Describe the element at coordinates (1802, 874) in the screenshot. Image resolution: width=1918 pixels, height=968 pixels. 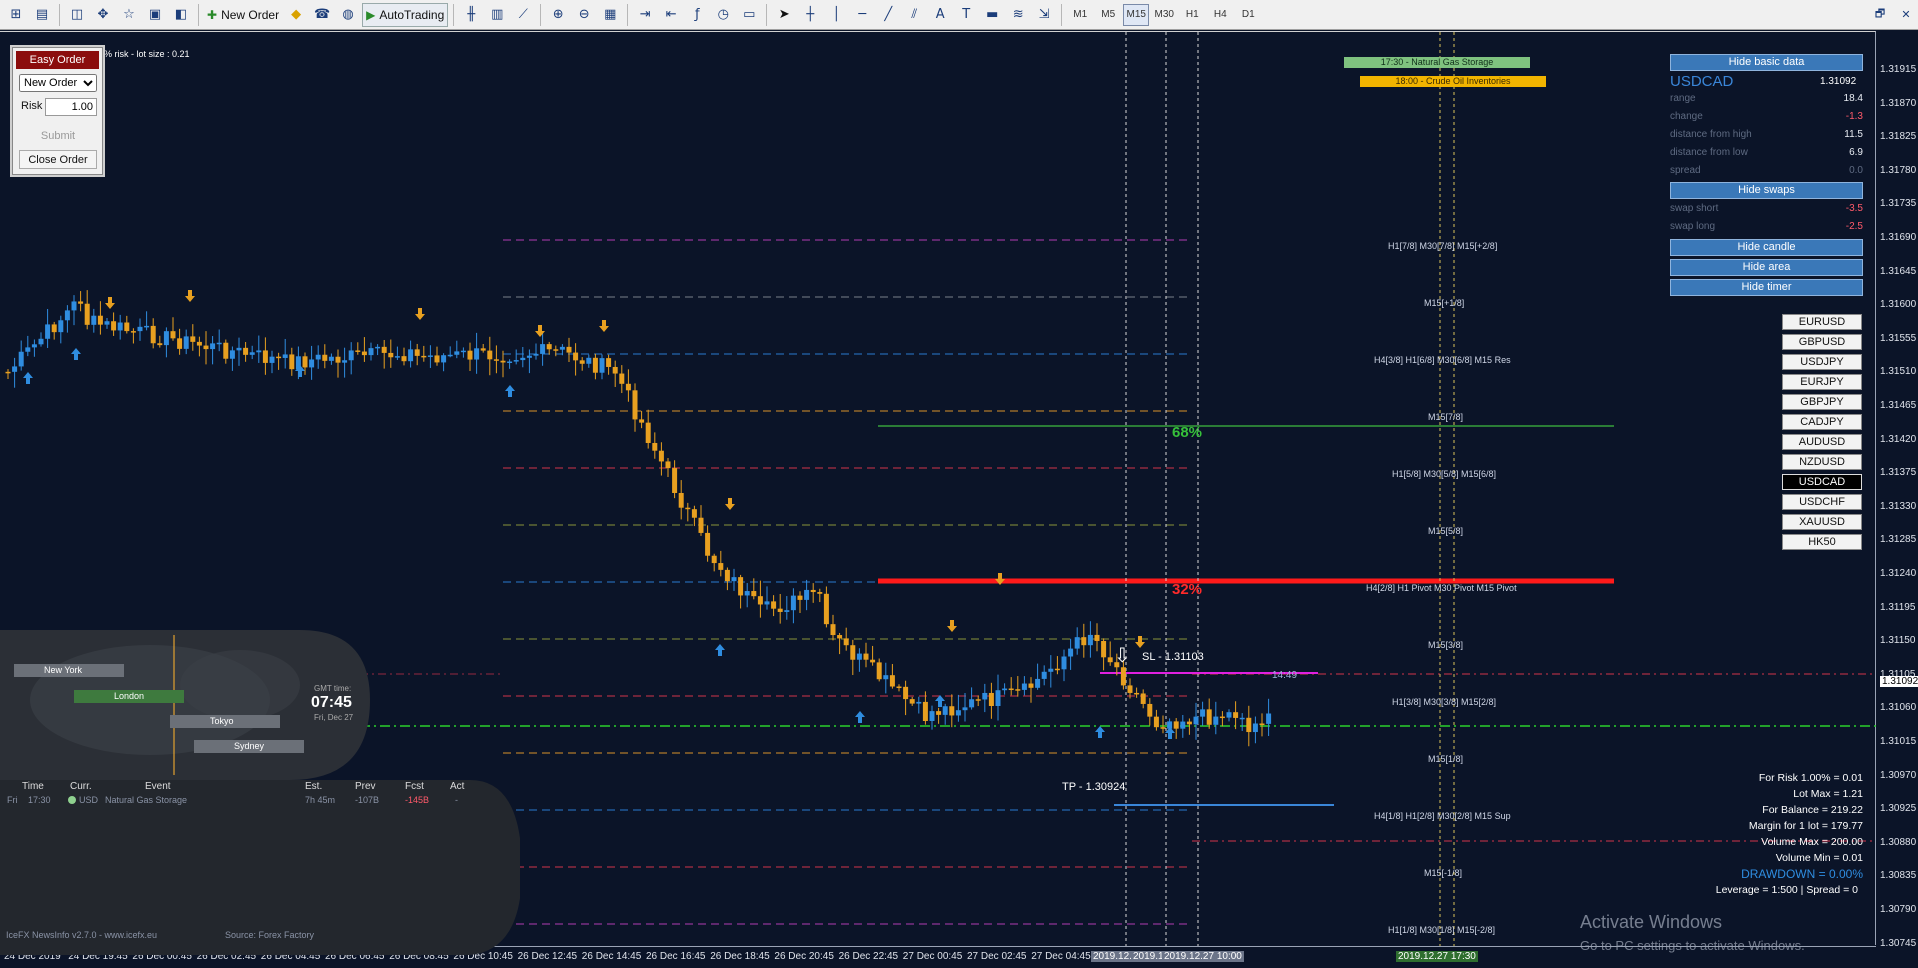
I see `drawdown-label: DRAWDOWN = 0.00%` at that location.